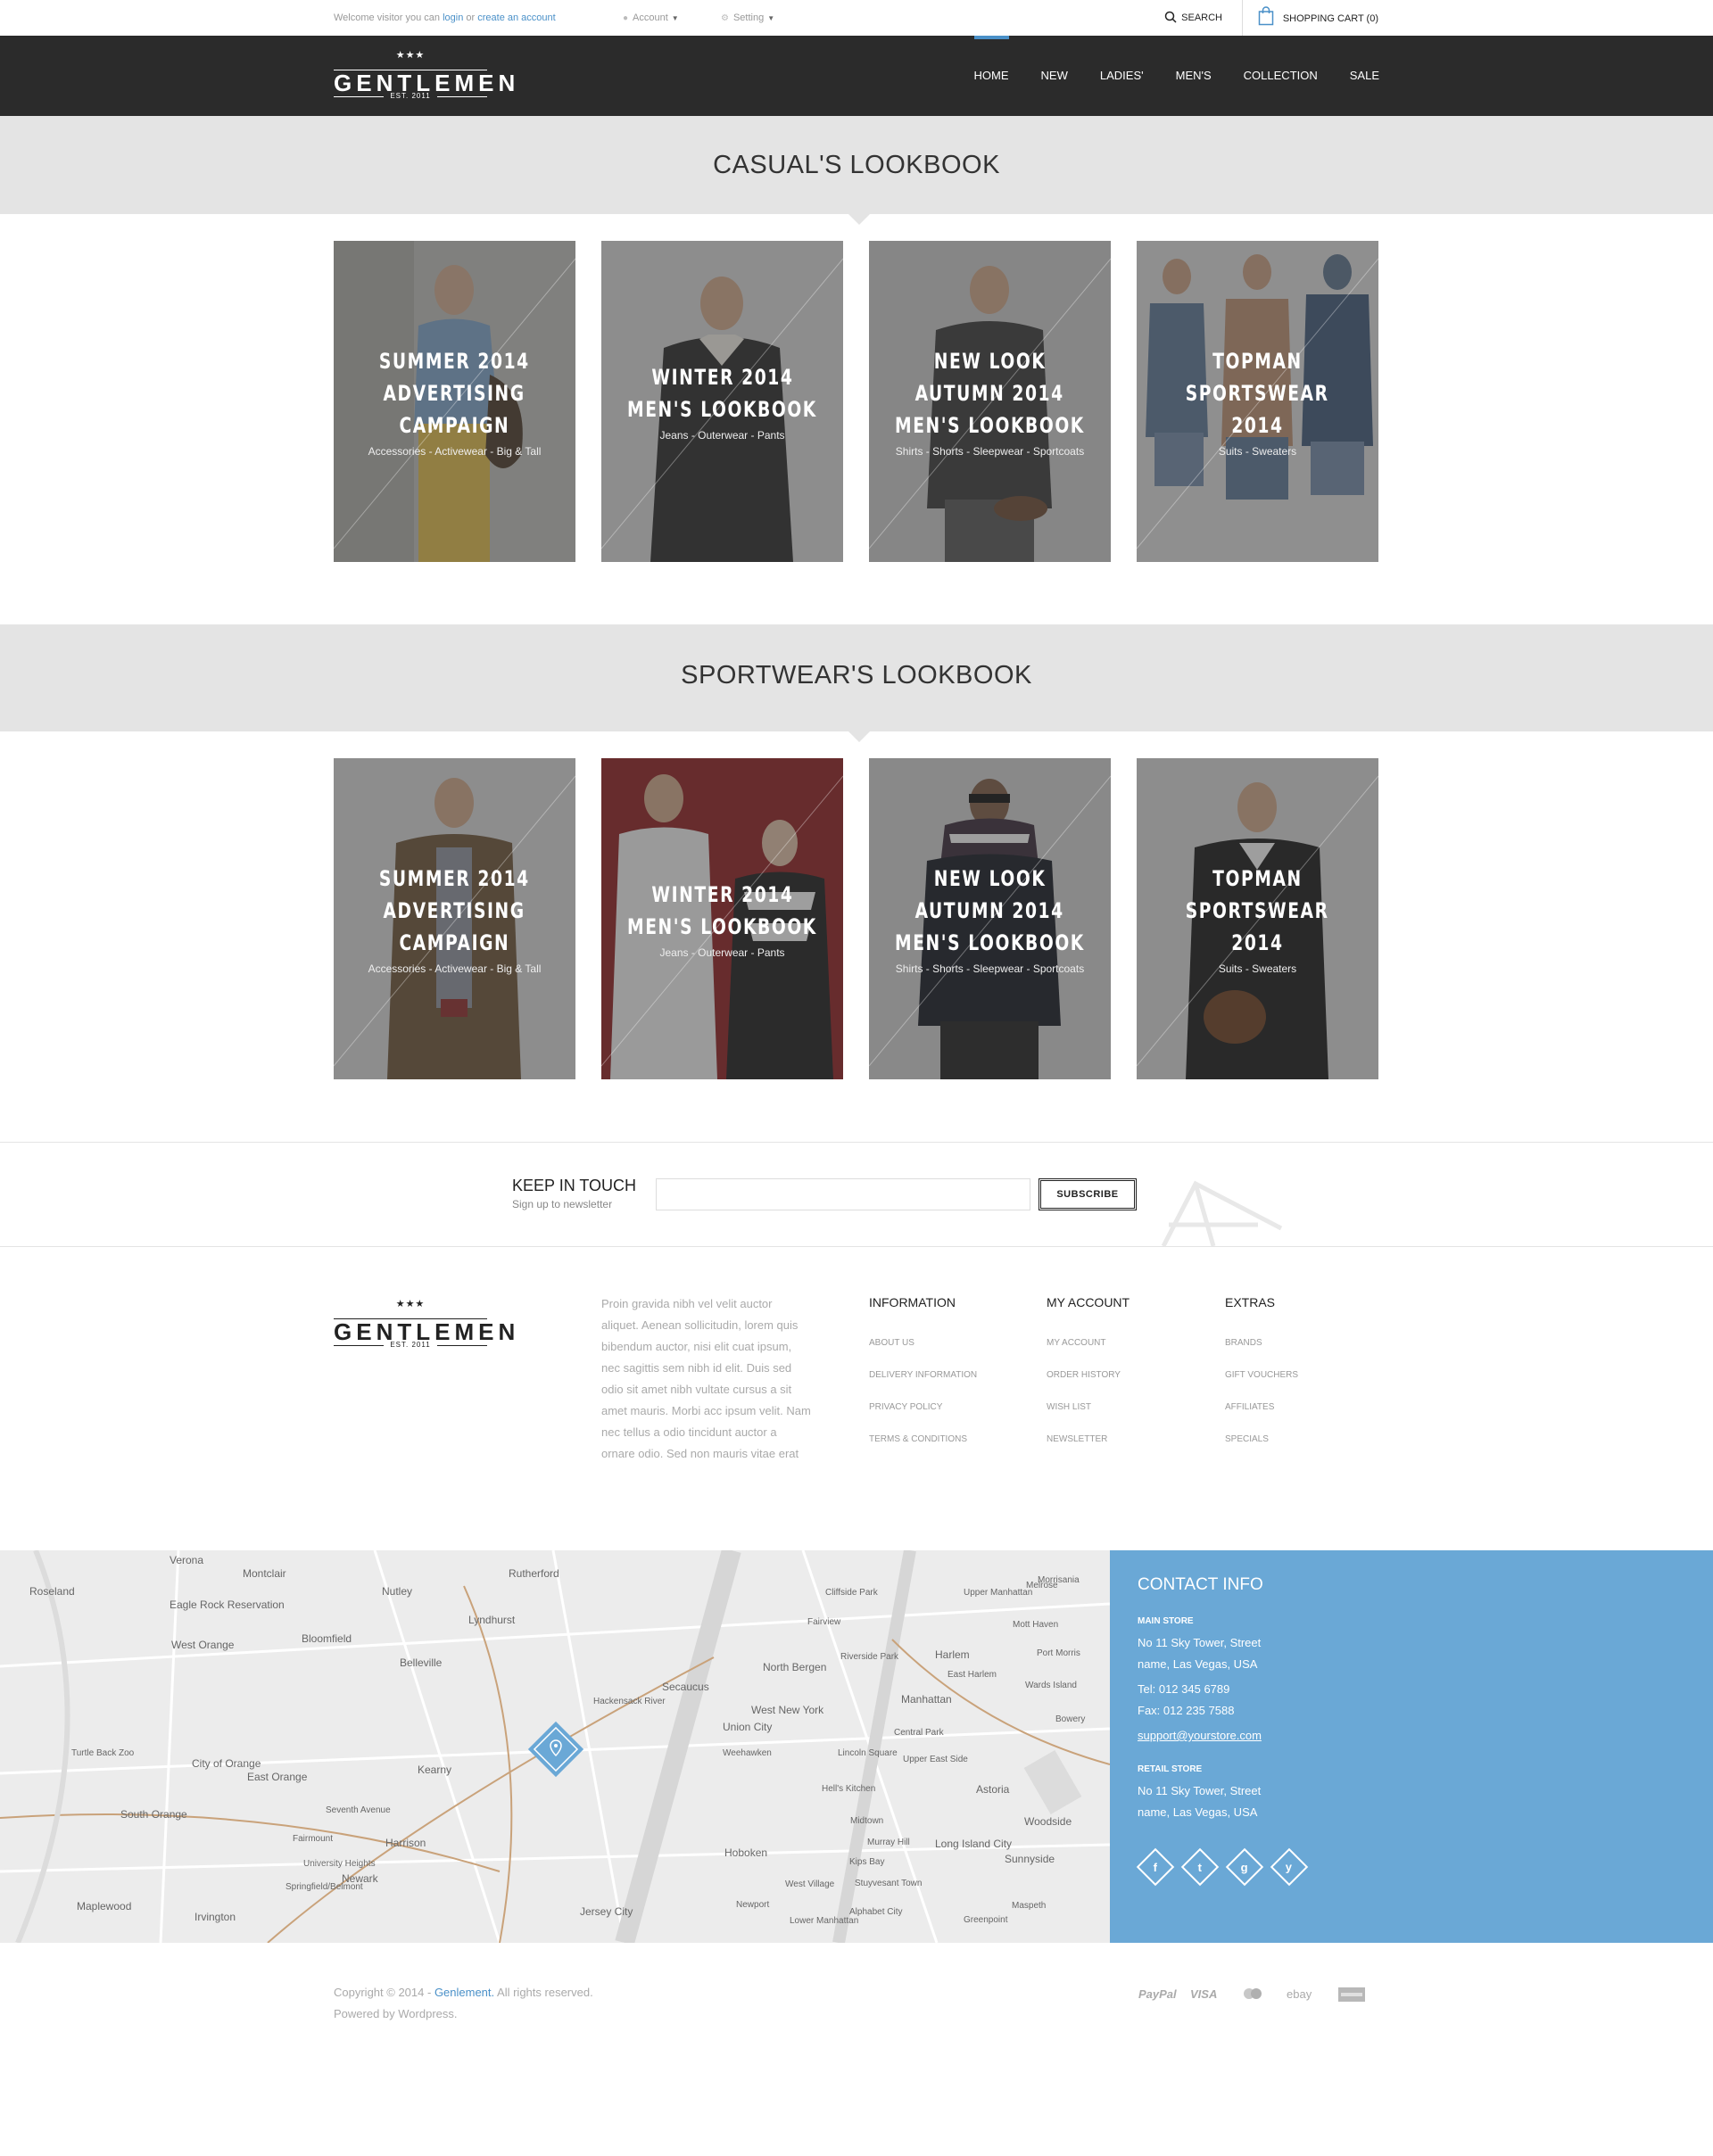 The image size is (1713, 2156). What do you see at coordinates (1160, 76) in the screenshot?
I see `main-menu: HOME NEW LADIES' MEN'S COLLECTION SALE` at bounding box center [1160, 76].